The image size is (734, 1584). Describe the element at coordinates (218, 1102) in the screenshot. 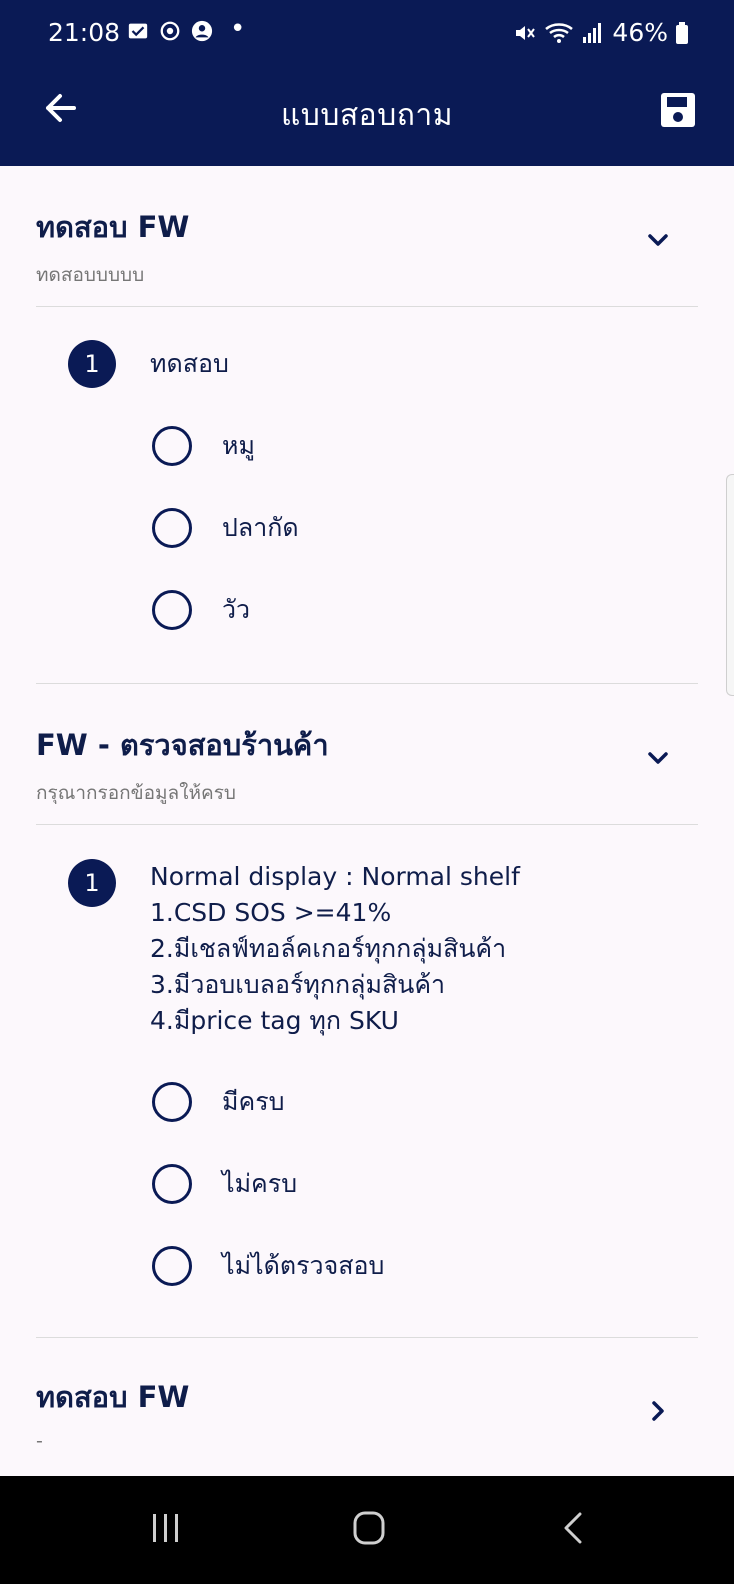

I see `radio-option: มีครบ` at that location.